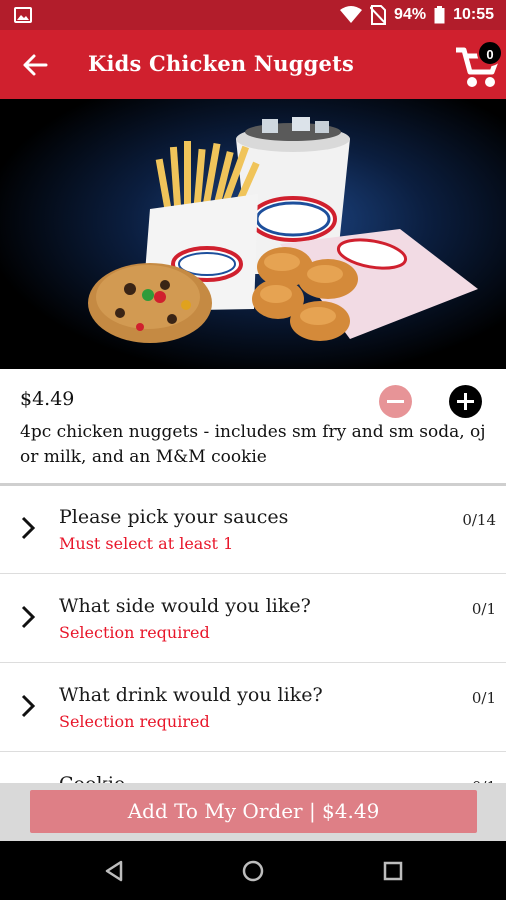 This screenshot has width=506, height=900. Describe the element at coordinates (473, 14) in the screenshot. I see `clock: 10:55` at that location.